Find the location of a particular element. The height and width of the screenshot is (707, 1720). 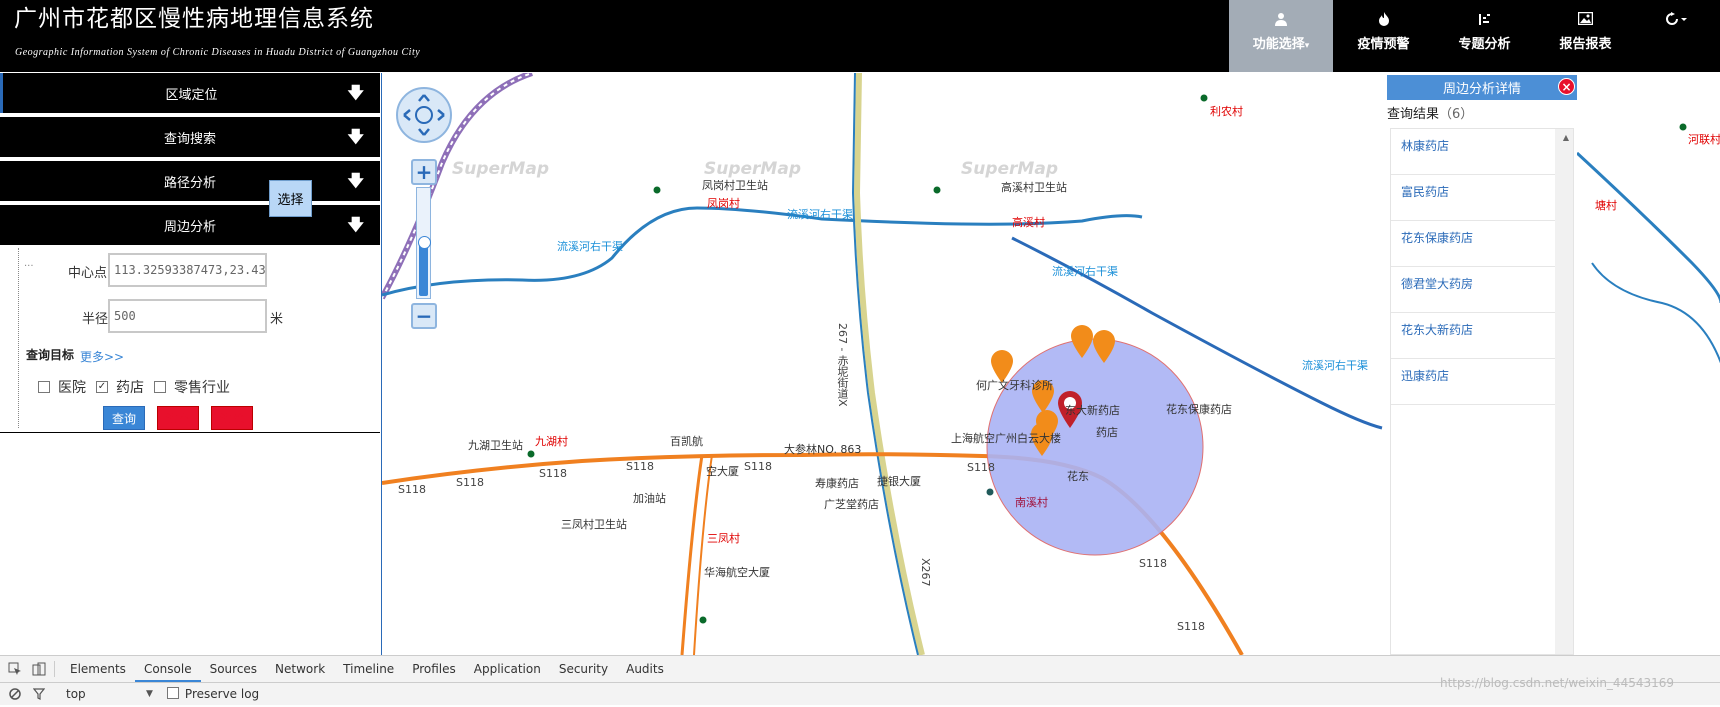

query-target-label: 查询目标 is located at coordinates (50, 355).